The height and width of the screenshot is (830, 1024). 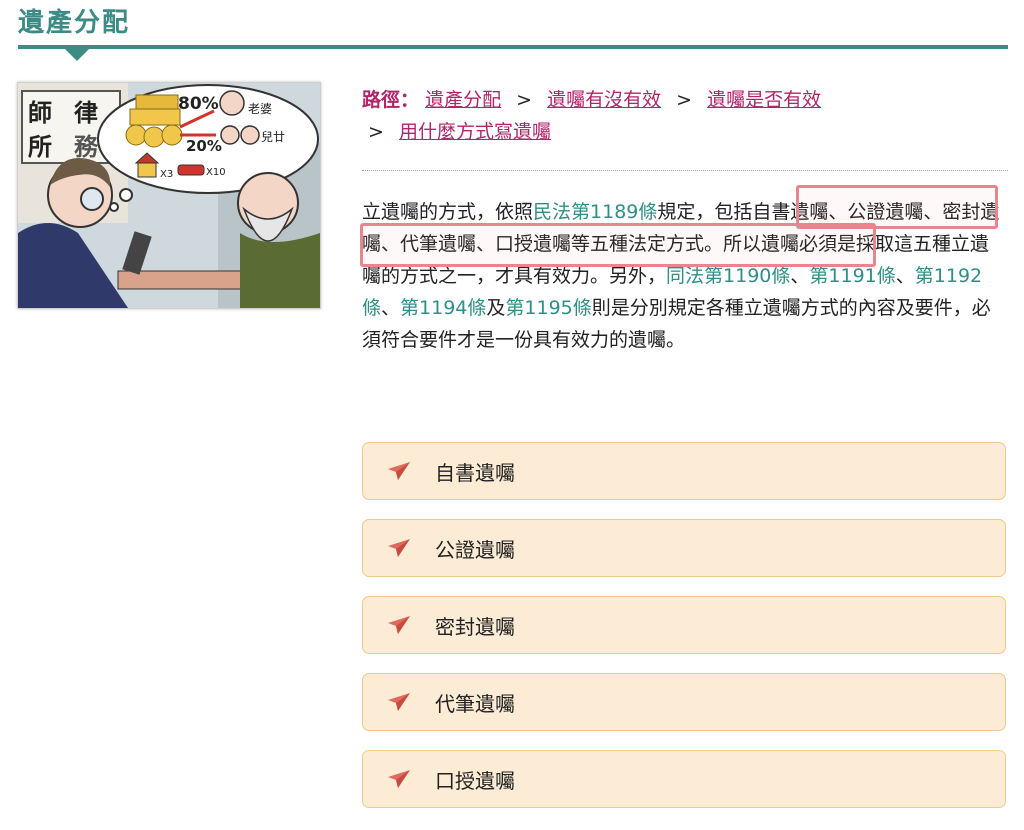 I want to click on breadcrumb-link-will-effective: 遺囑是否有效, so click(x=764, y=100).